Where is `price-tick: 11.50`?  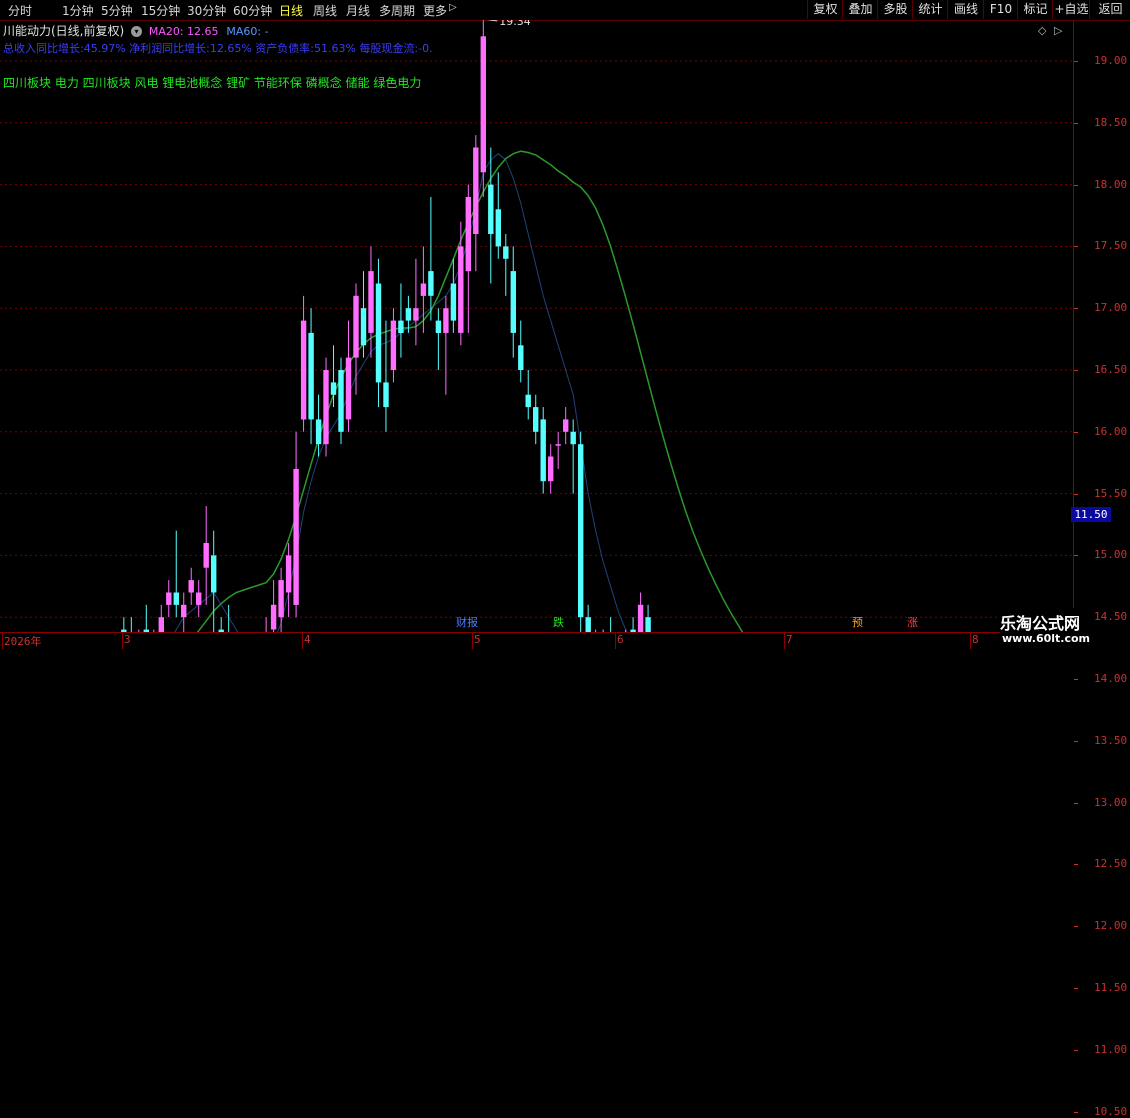
price-tick: 11.50 is located at coordinates (1111, 987).